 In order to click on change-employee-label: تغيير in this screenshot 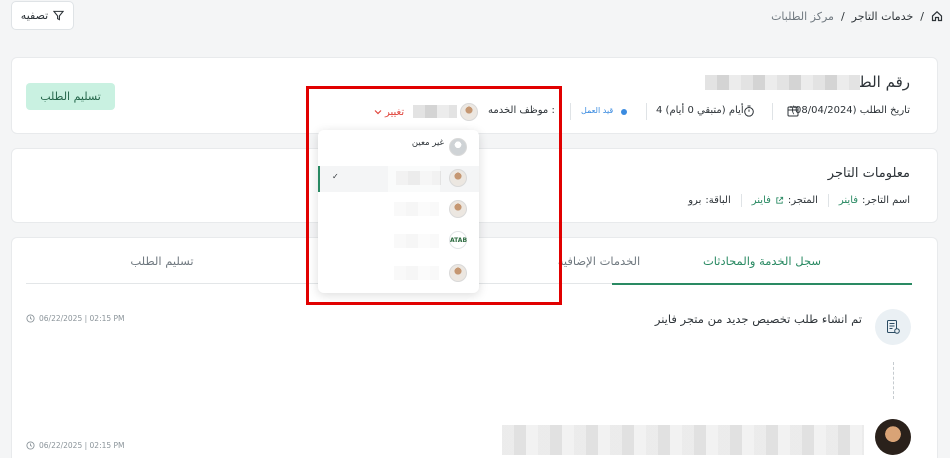, I will do `click(395, 112)`.